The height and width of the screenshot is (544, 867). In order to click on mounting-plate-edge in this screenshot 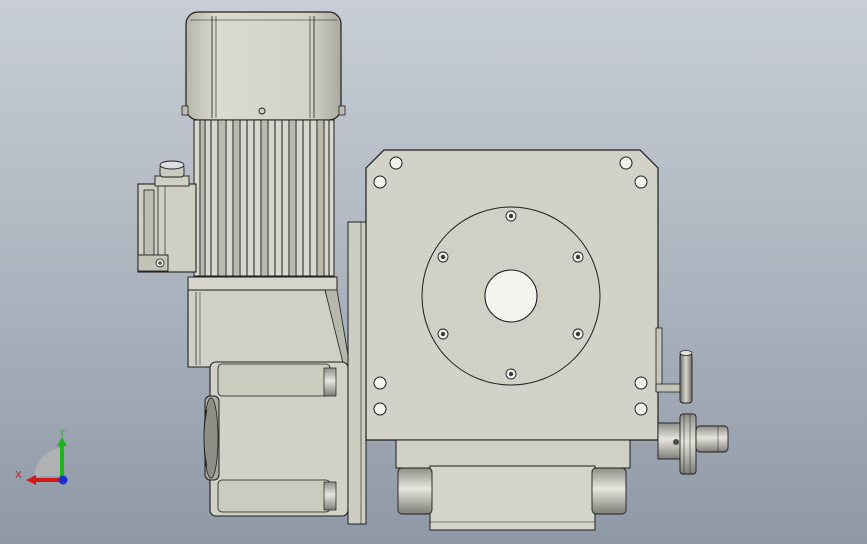, I will do `click(357, 373)`.